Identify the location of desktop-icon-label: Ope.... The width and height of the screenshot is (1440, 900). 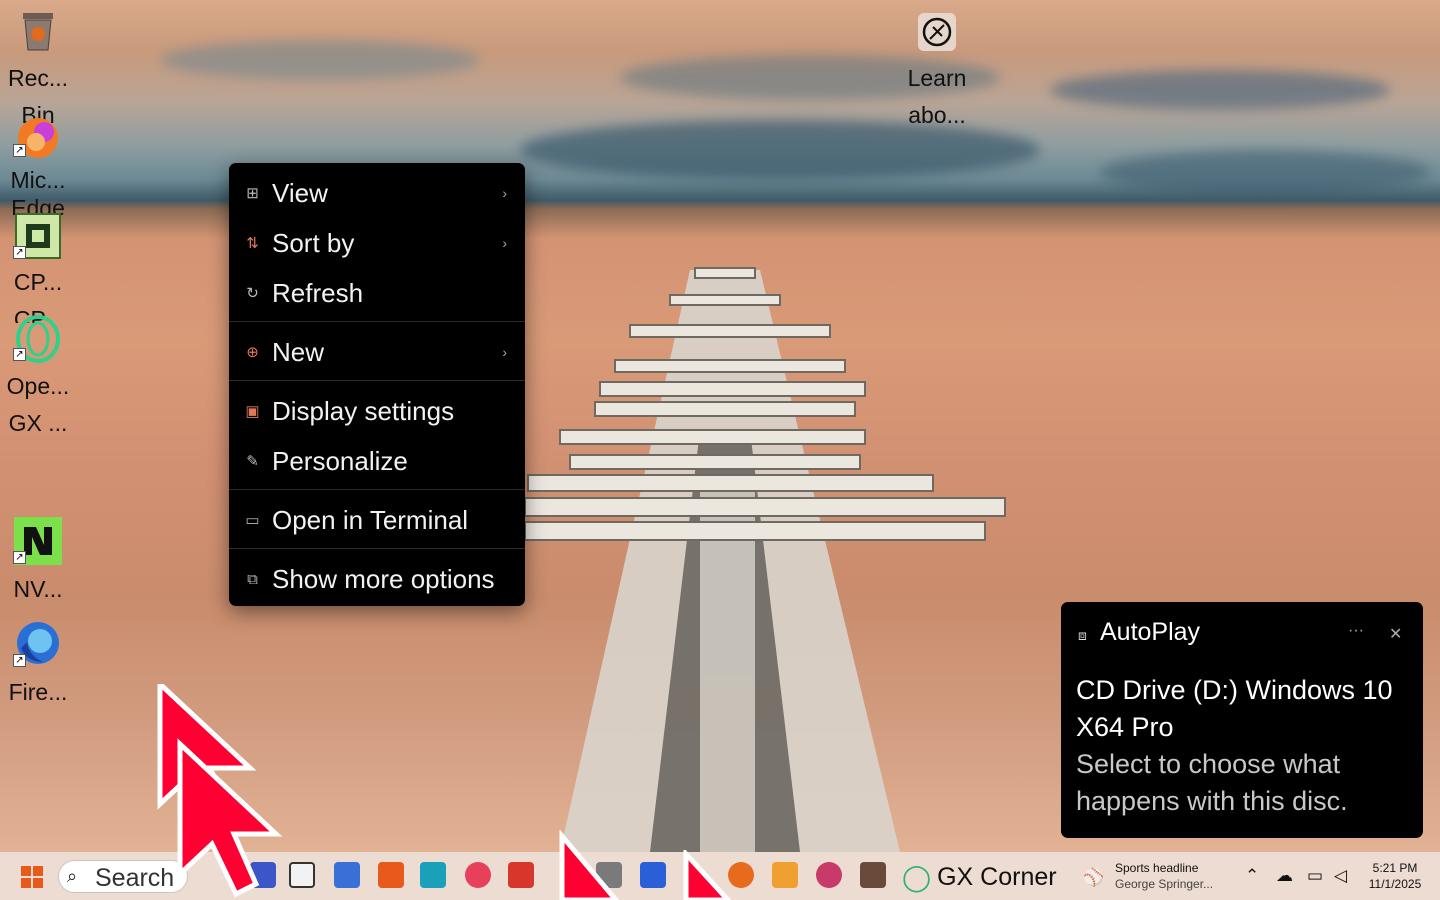
(38, 386).